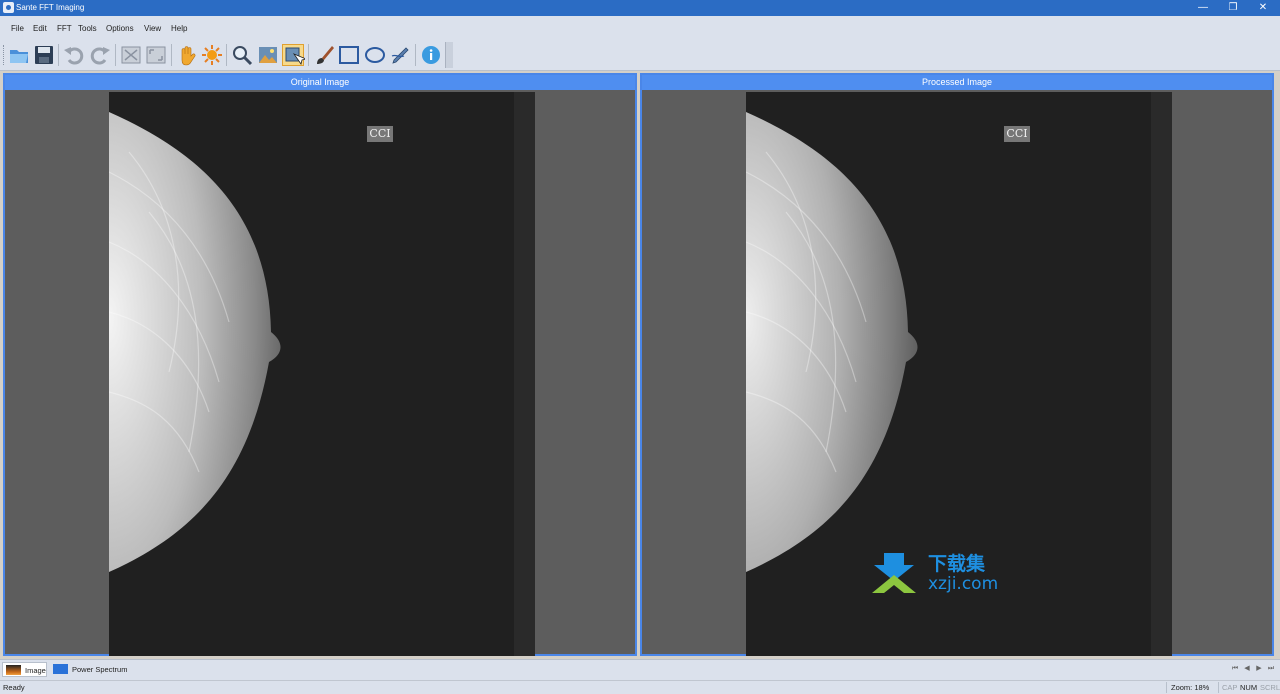 This screenshot has width=1280, height=694. I want to click on toolbar, so click(640, 55).